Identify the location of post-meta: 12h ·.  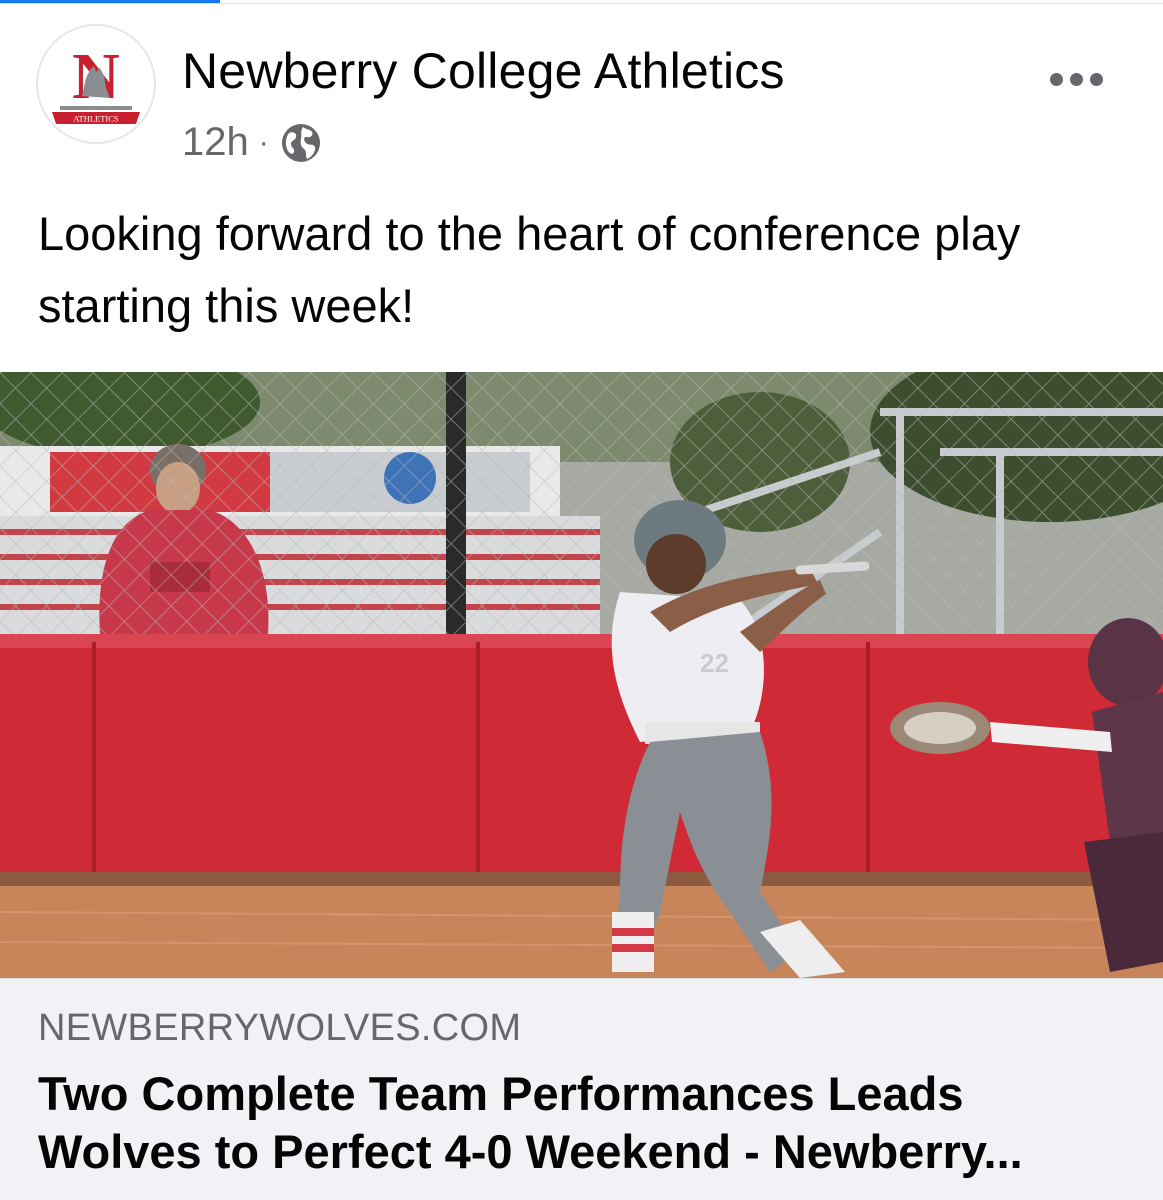
(252, 142).